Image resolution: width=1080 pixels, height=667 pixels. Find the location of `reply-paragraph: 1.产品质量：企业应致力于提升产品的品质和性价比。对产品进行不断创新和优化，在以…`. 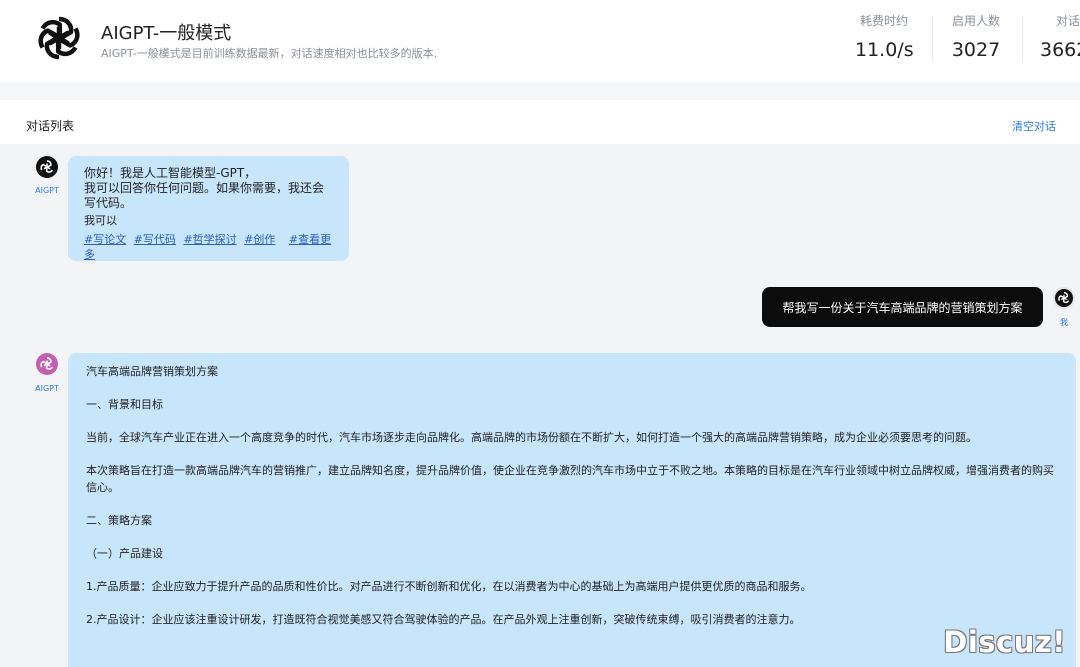

reply-paragraph: 1.产品质量：企业应致力于提升产品的品质和性价比。对产品进行不断创新和优化，在以… is located at coordinates (449, 586).